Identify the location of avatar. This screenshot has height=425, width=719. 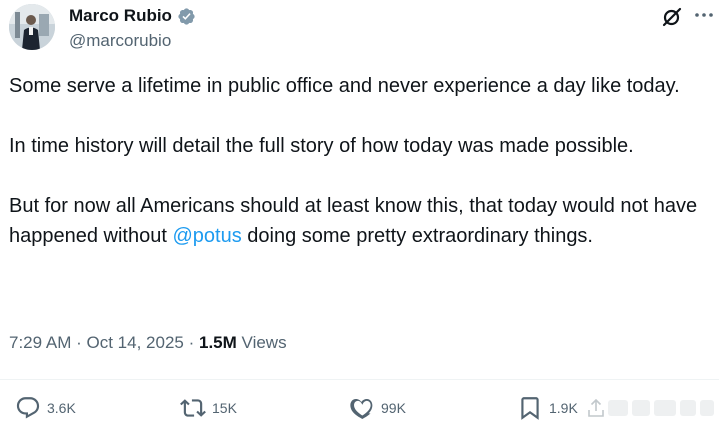
(32, 27).